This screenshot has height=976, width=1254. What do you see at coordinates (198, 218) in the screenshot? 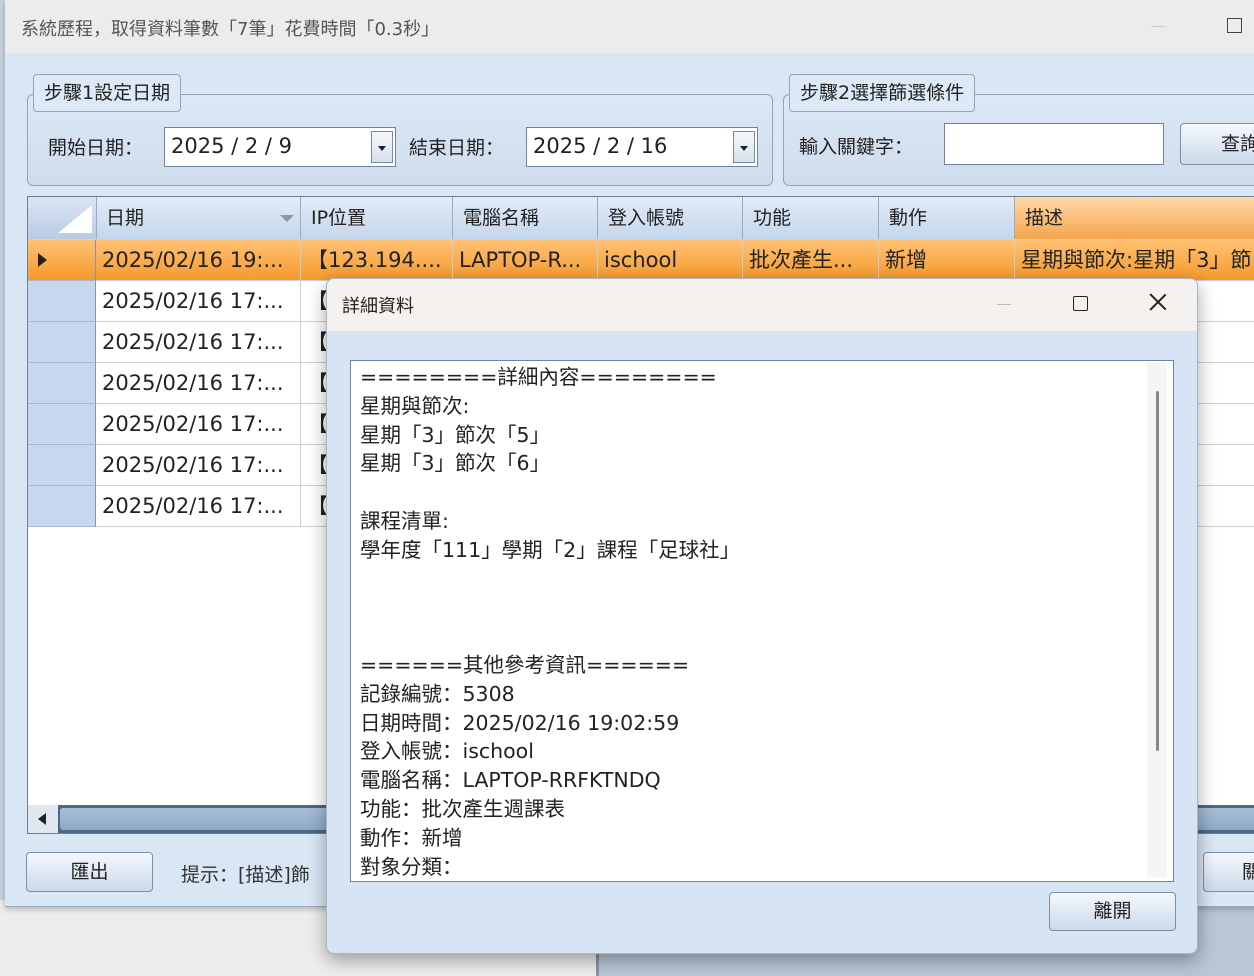
I see `column-header-date: 日期` at bounding box center [198, 218].